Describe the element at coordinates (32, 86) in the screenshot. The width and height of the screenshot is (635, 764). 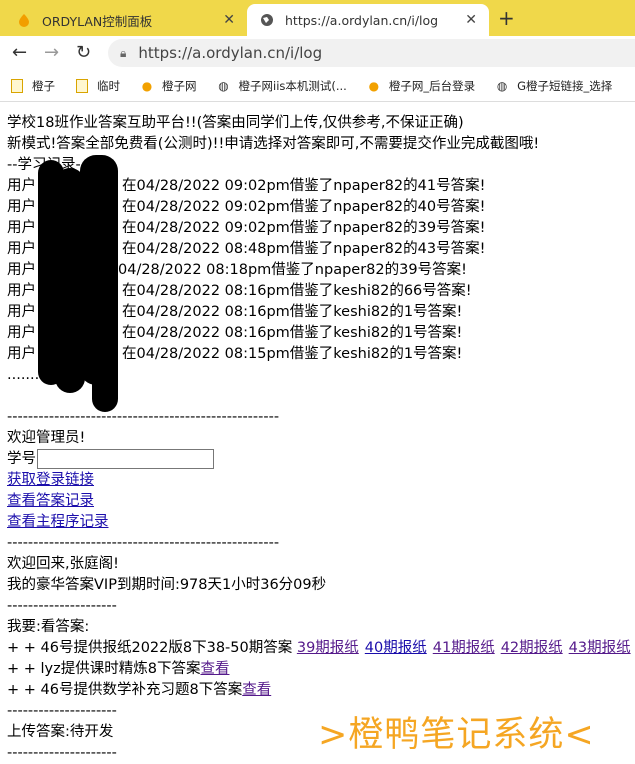
I see `bookmark-folder: 橙子` at that location.